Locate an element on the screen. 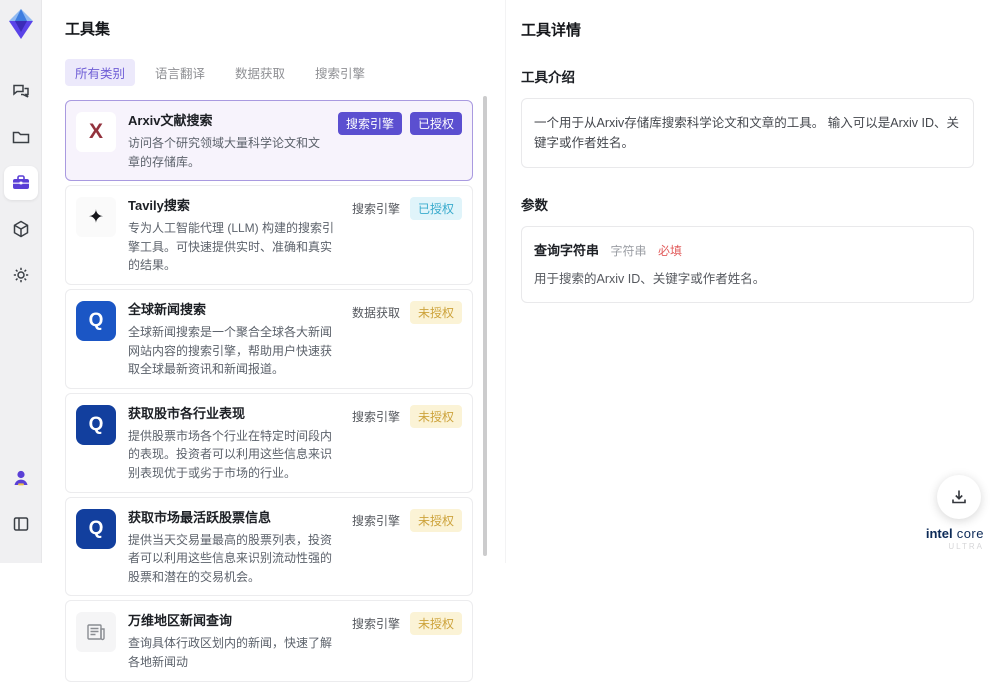  cube-icon is located at coordinates (21, 229).